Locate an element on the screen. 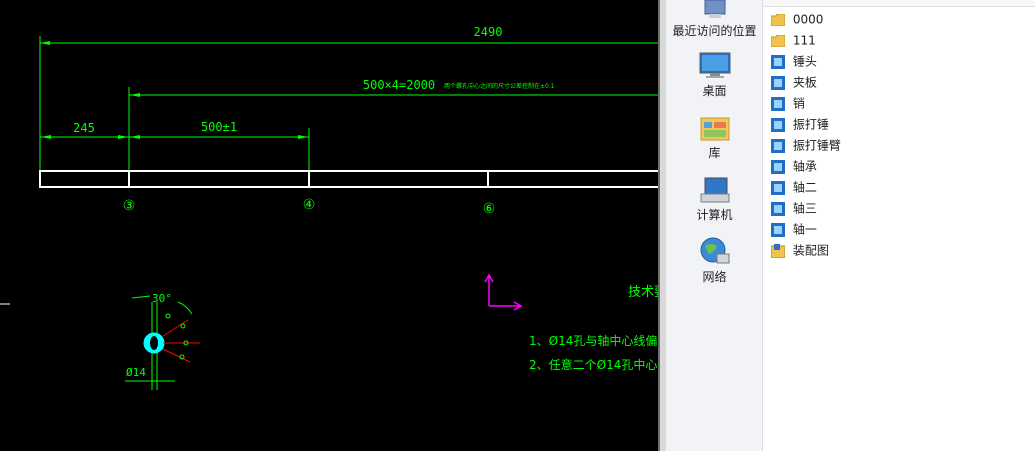 The width and height of the screenshot is (1035, 451). nav-item-label: 计算机 is located at coordinates (714, 215).